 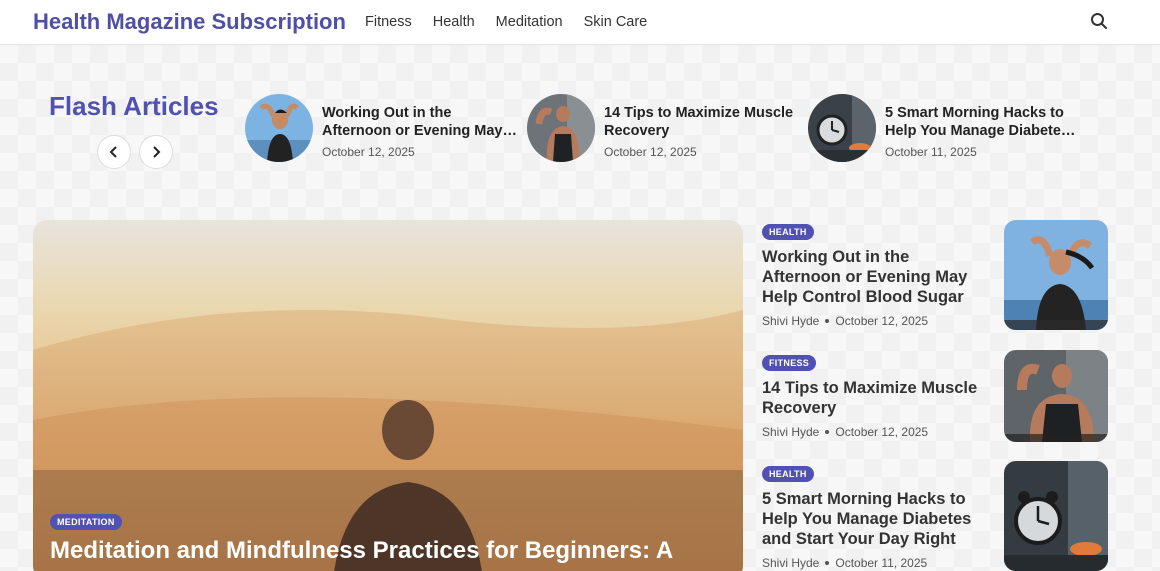 I want to click on flash-articles-title: Flash Articles, so click(x=134, y=106).